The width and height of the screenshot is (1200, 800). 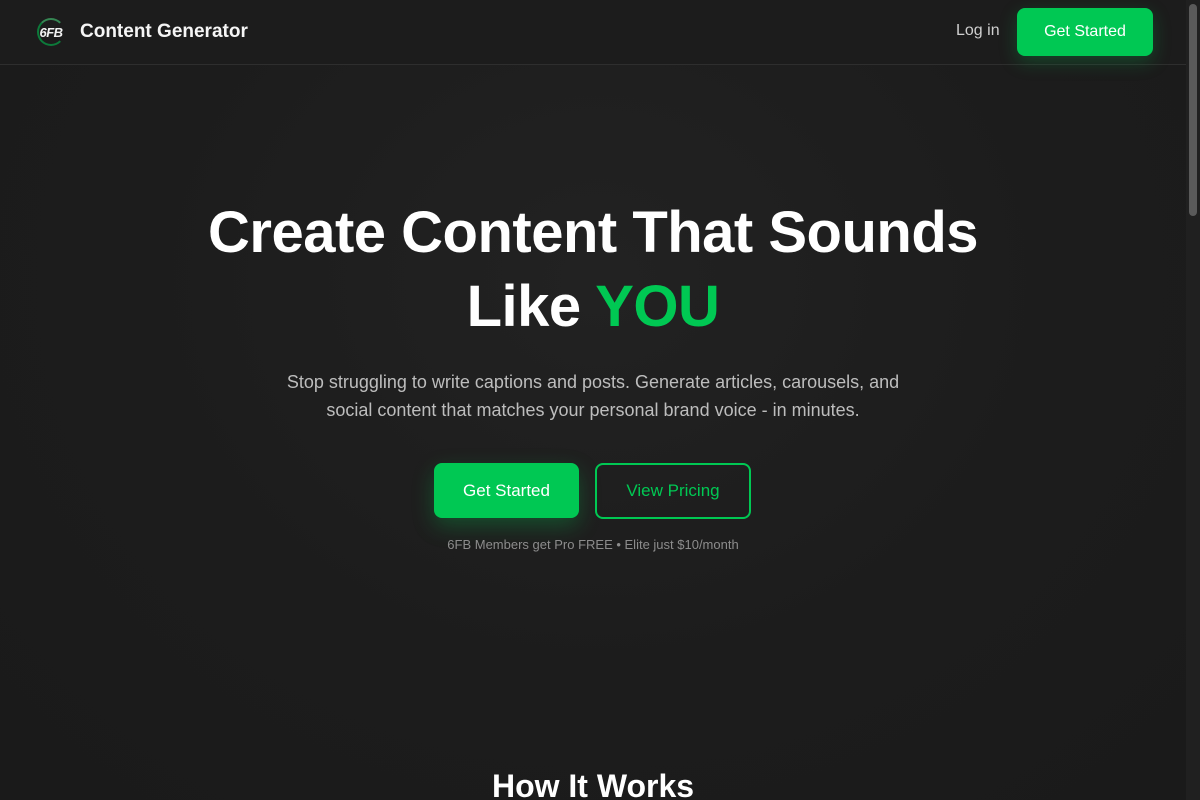 I want to click on get-started-button: Get Started, so click(x=506, y=490).